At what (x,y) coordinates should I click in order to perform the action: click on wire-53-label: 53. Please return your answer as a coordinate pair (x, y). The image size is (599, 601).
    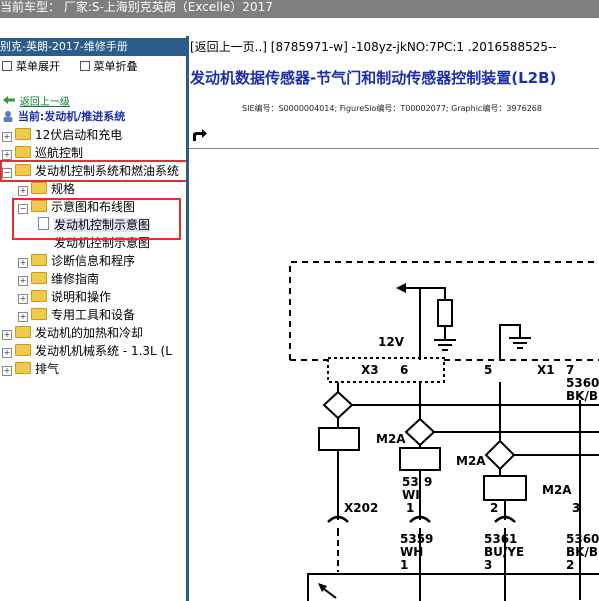
    Looking at the image, I should click on (410, 482).